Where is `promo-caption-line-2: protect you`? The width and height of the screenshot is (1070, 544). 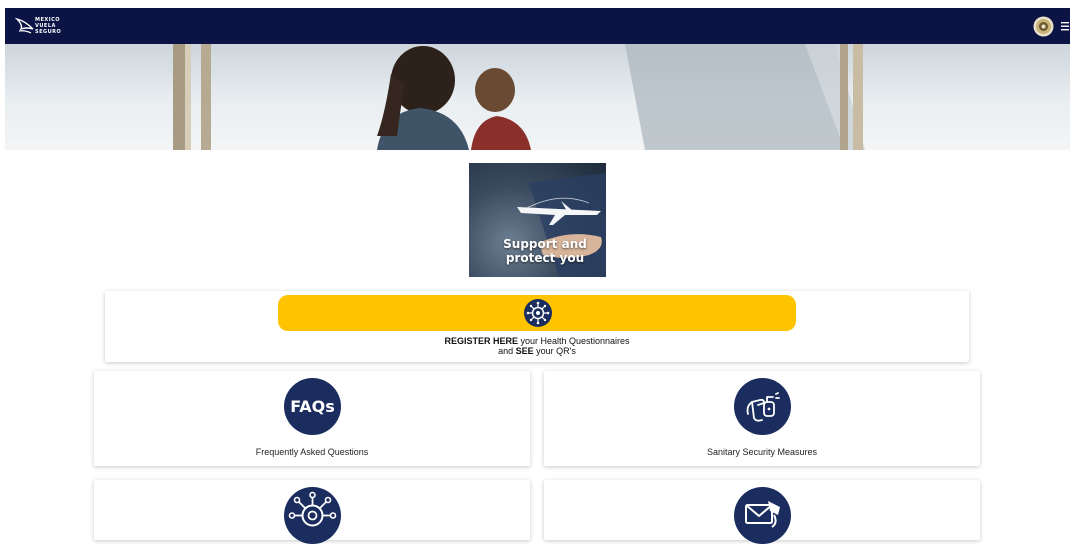
promo-caption-line-2: protect you is located at coordinates (545, 258).